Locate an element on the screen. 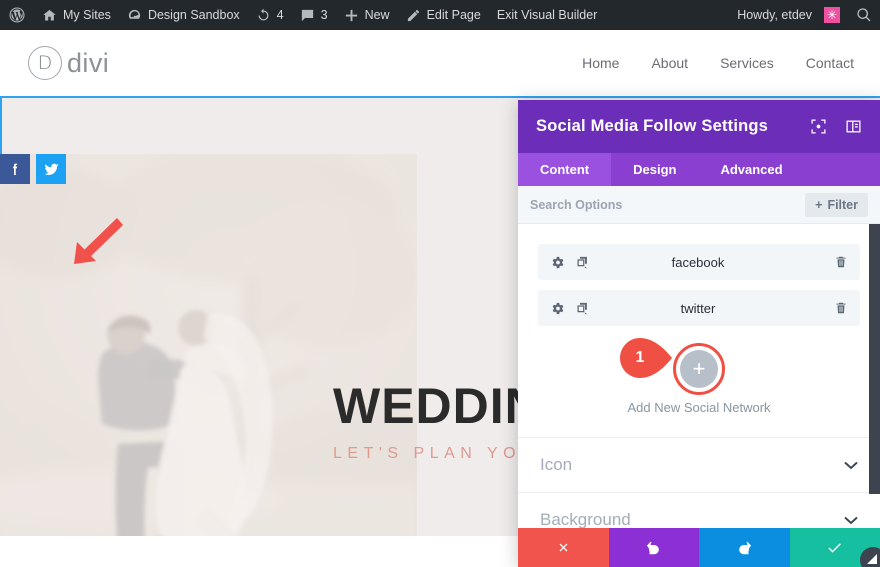 The width and height of the screenshot is (880, 567). accordion-icon: Icon is located at coordinates (699, 465).